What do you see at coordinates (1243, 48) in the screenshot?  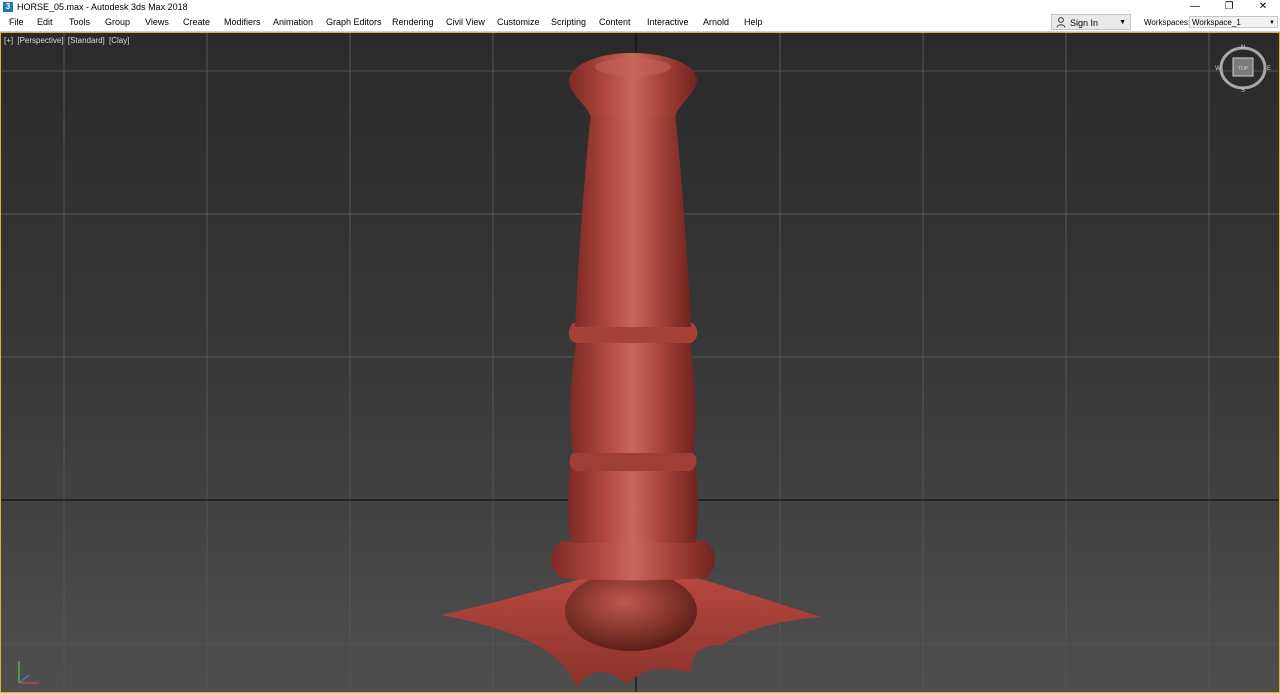 I see `viewcube-north: N` at bounding box center [1243, 48].